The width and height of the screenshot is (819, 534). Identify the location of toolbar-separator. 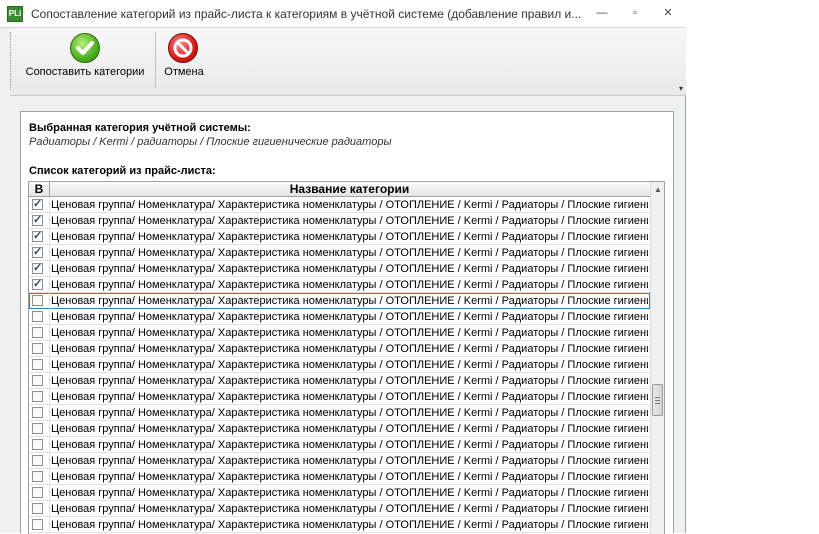
(155, 60).